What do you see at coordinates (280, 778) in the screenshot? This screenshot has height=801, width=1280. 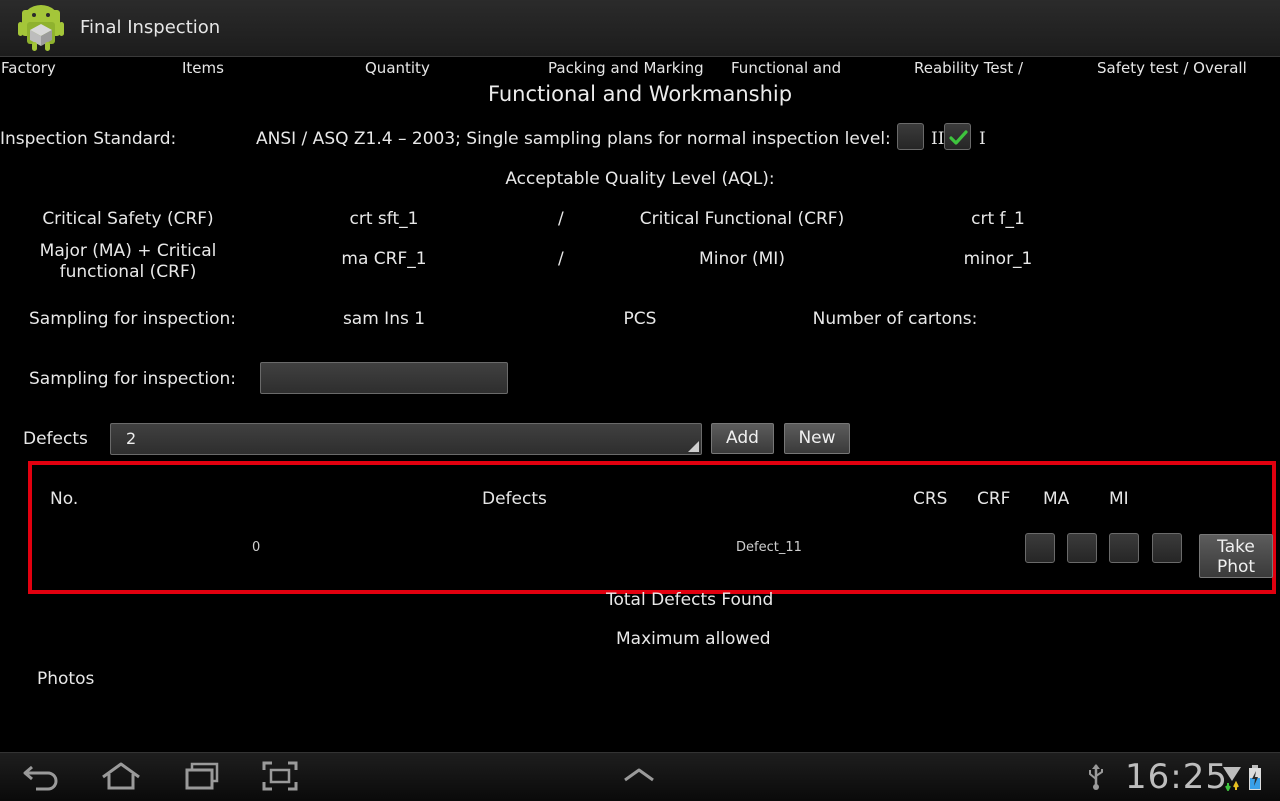 I see `screenshot-icon` at bounding box center [280, 778].